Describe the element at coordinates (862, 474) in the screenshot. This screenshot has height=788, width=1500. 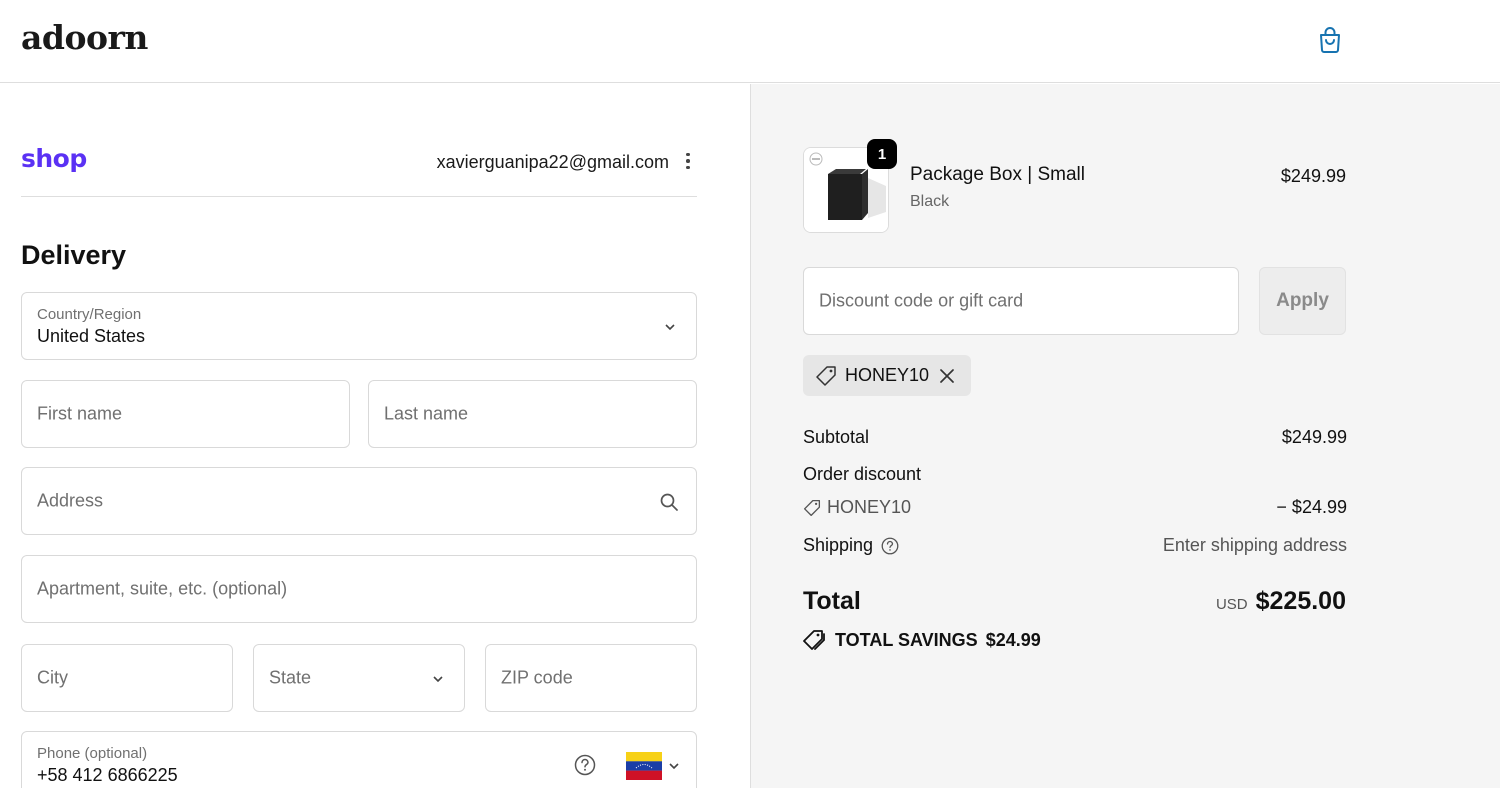
I see `order-discount-label: Order discount` at that location.